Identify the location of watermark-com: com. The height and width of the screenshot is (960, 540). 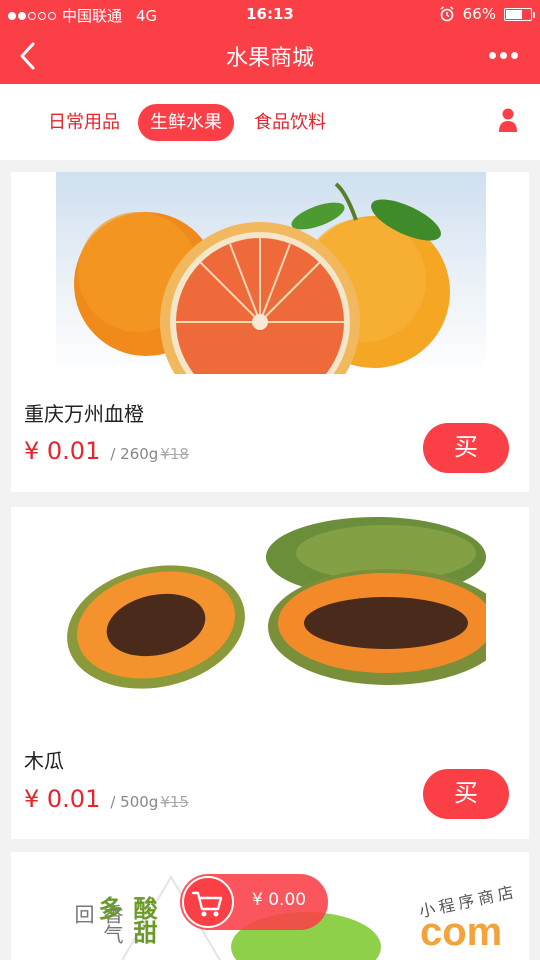
(461, 932).